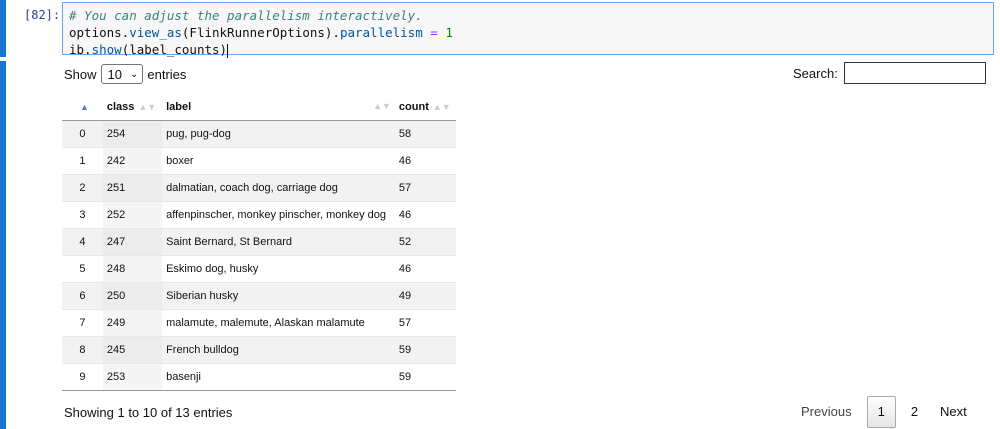 This screenshot has width=1000, height=429. I want to click on code-token: (label_counts), so click(174, 49).